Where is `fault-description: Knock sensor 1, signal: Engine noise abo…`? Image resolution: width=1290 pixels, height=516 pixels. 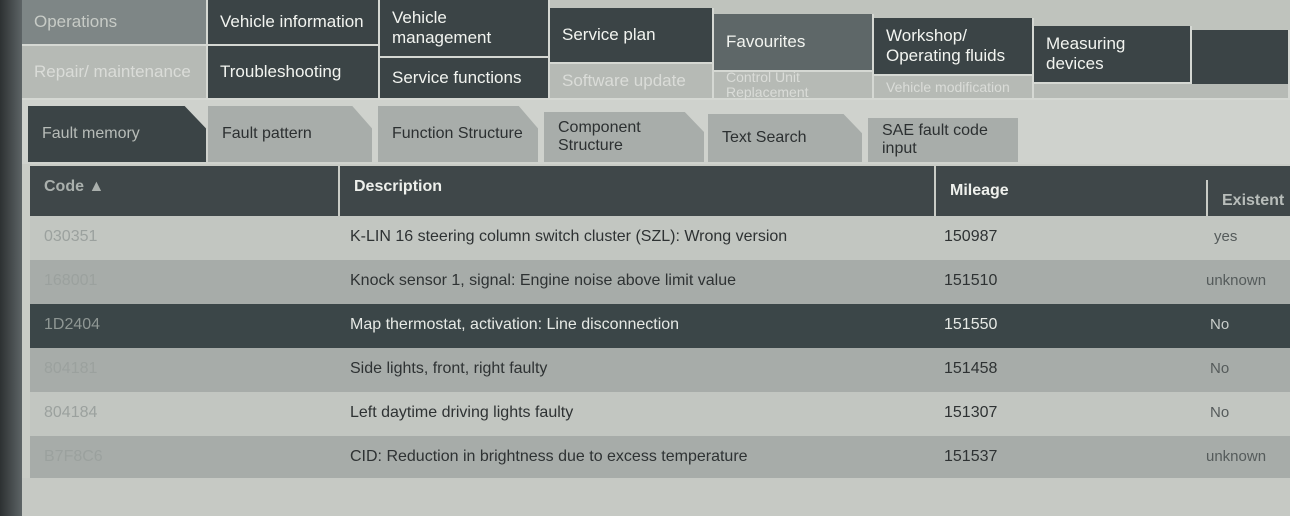
fault-description: Knock sensor 1, signal: Engine noise abo… is located at coordinates (543, 280).